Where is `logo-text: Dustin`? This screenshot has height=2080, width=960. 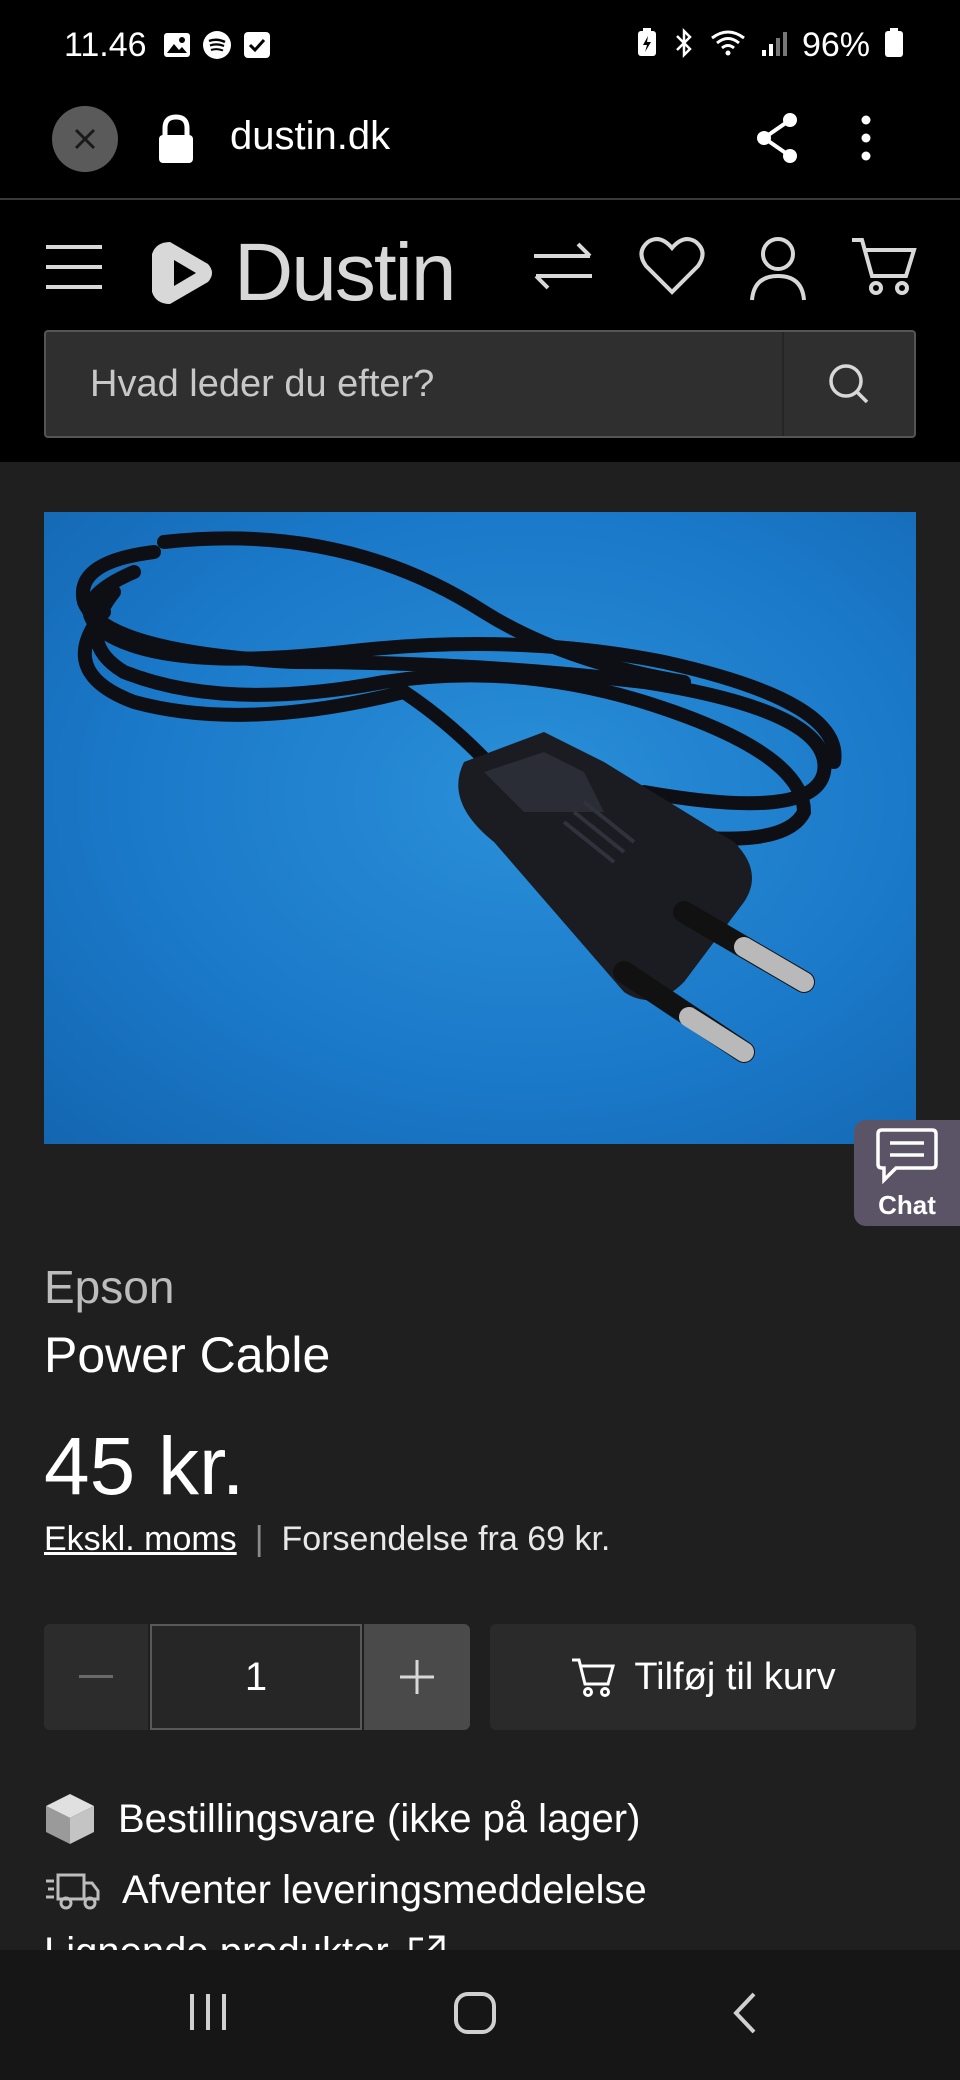
logo-text: Dustin is located at coordinates (345, 272).